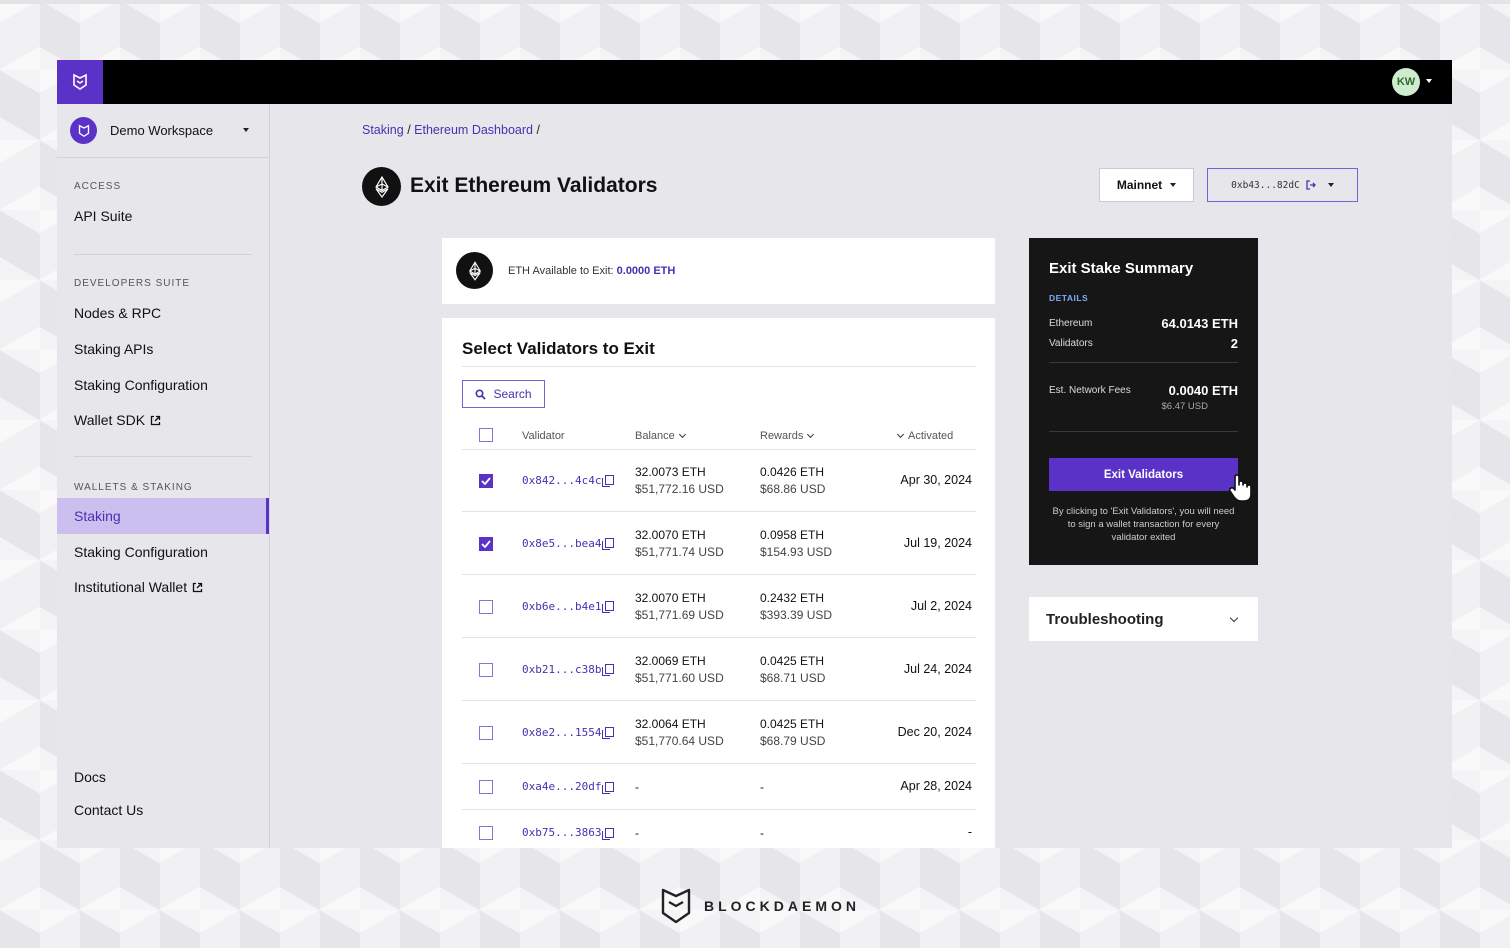 This screenshot has height=948, width=1510. I want to click on brand-name: BLOCKDAEMON, so click(782, 906).